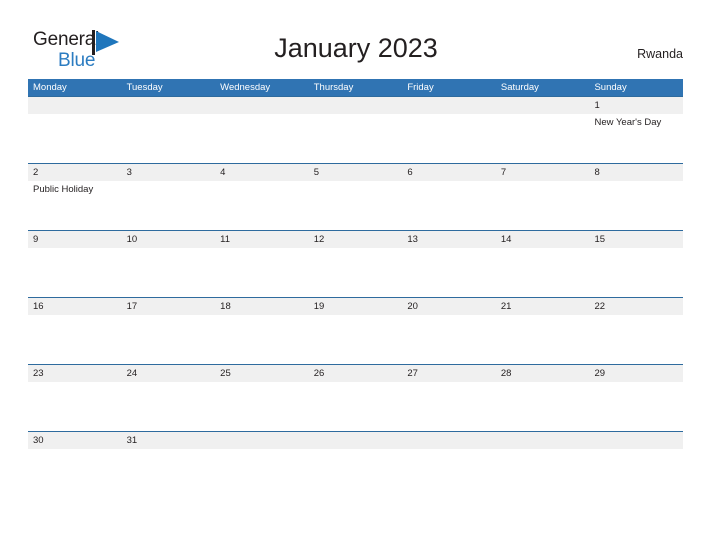 Image resolution: width=712 pixels, height=550 pixels. Describe the element at coordinates (262, 306) in the screenshot. I see `day-number: 18` at that location.